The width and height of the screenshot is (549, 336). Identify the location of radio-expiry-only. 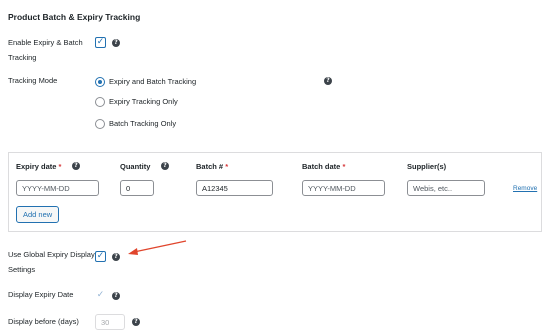
(100, 102).